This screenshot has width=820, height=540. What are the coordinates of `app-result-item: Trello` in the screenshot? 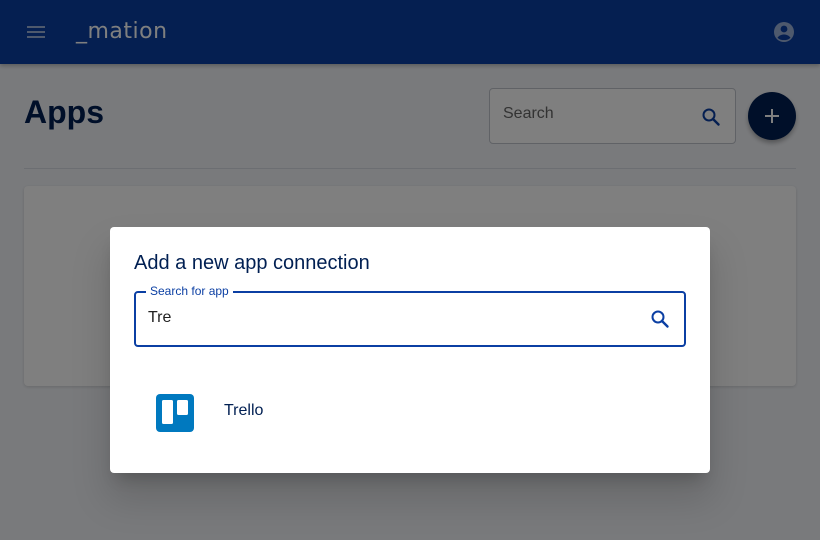 It's located at (410, 412).